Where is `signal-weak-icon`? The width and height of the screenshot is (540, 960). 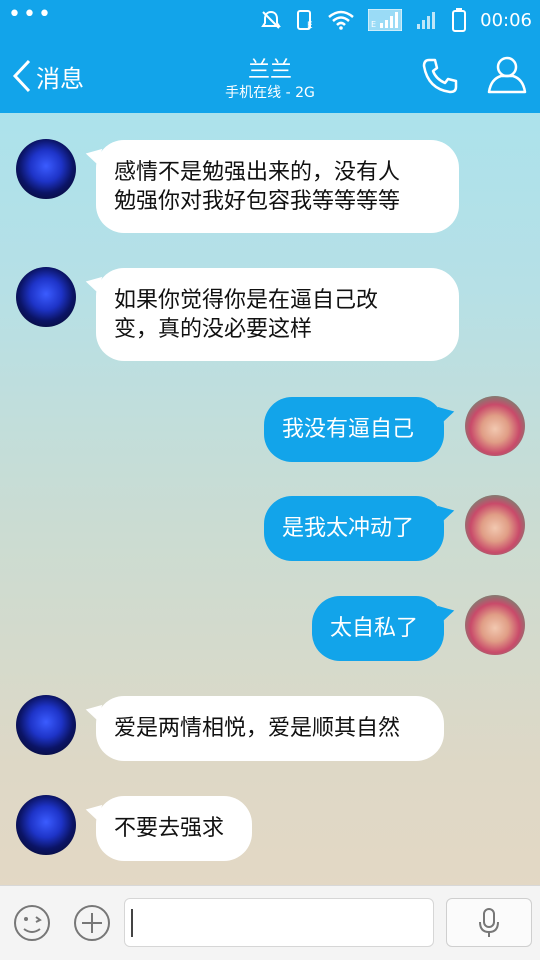
signal-weak-icon is located at coordinates (426, 20).